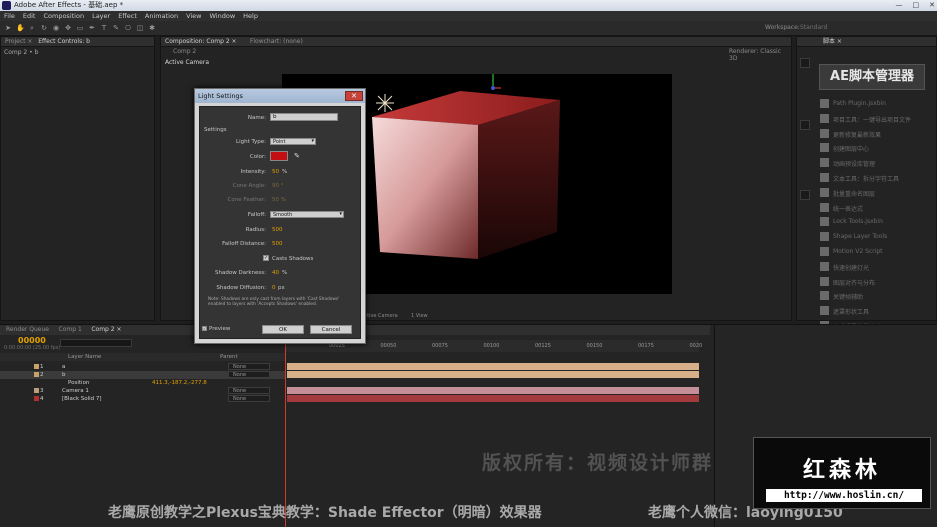 The height and width of the screenshot is (527, 937). What do you see at coordinates (813, 27) in the screenshot?
I see `workspace-select: Standard` at bounding box center [813, 27].